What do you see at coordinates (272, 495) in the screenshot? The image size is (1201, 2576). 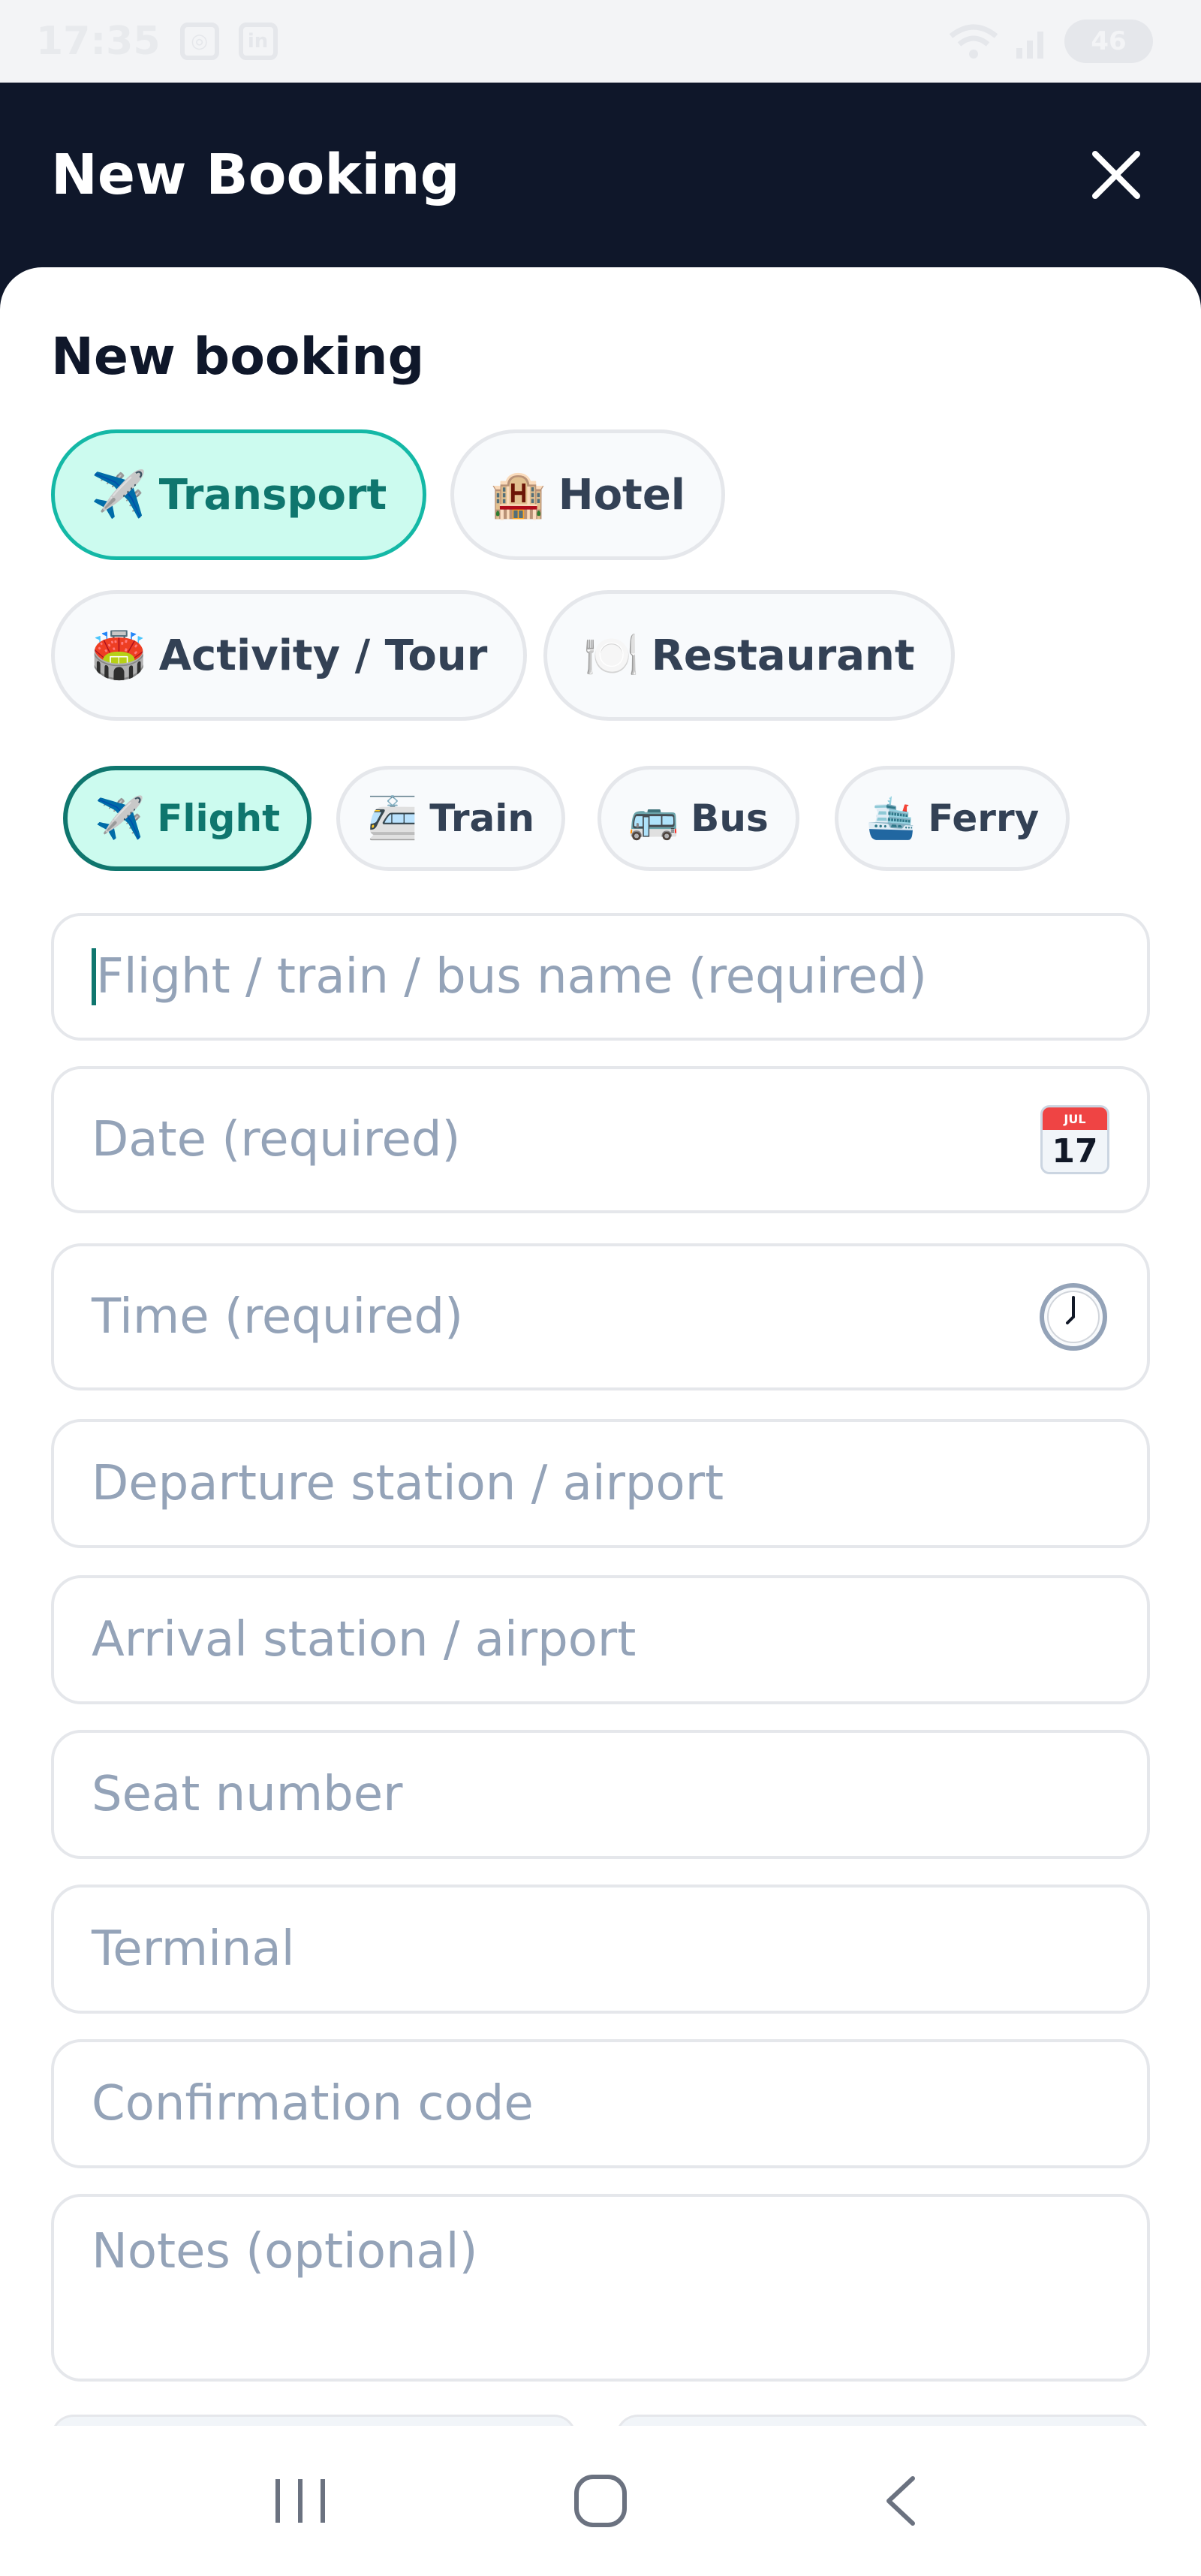 I see `chip-label: Transport` at bounding box center [272, 495].